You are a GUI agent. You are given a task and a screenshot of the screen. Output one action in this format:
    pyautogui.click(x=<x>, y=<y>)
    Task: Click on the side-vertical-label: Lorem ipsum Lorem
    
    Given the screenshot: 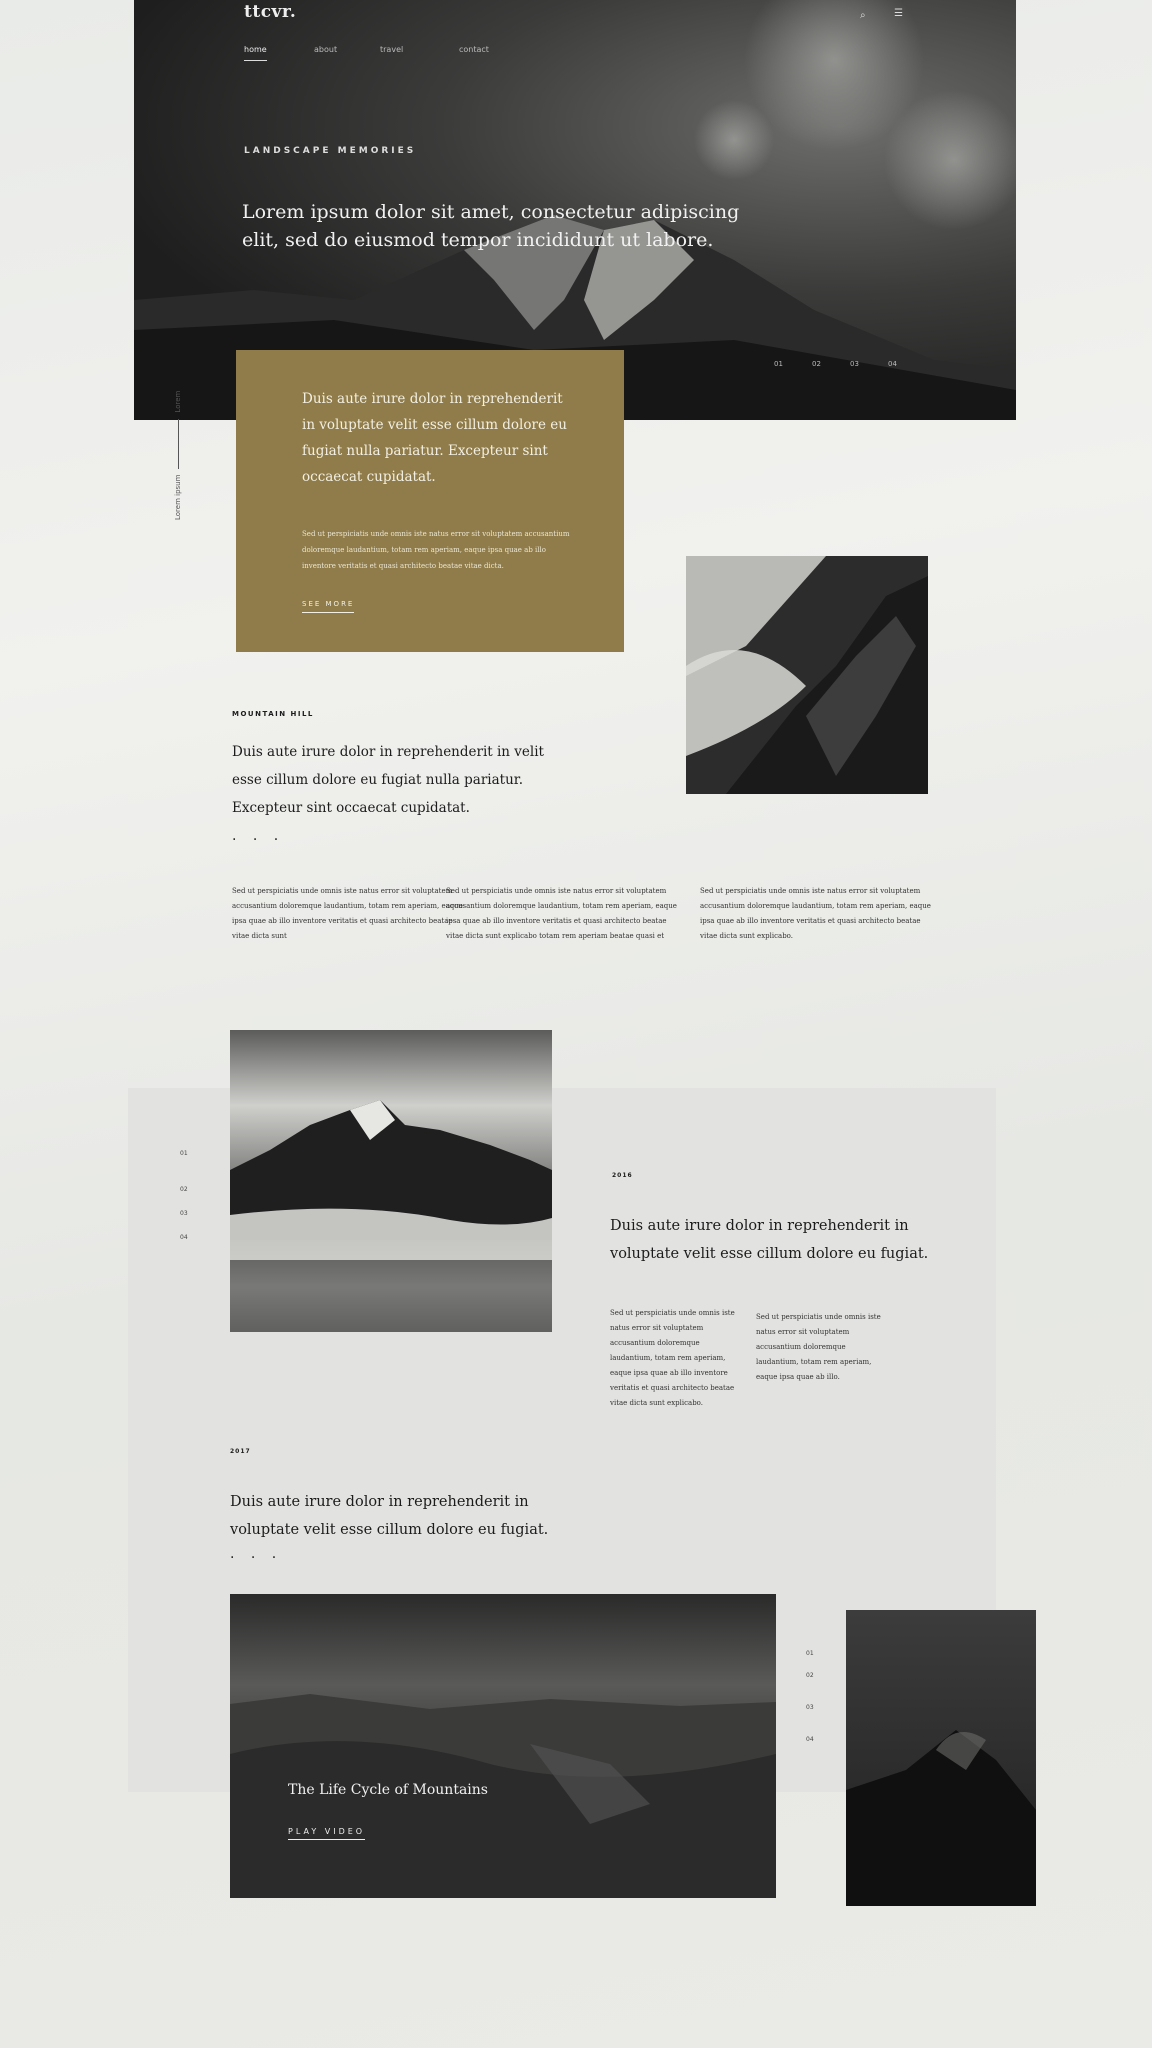 What is the action you would take?
    pyautogui.click(x=178, y=455)
    